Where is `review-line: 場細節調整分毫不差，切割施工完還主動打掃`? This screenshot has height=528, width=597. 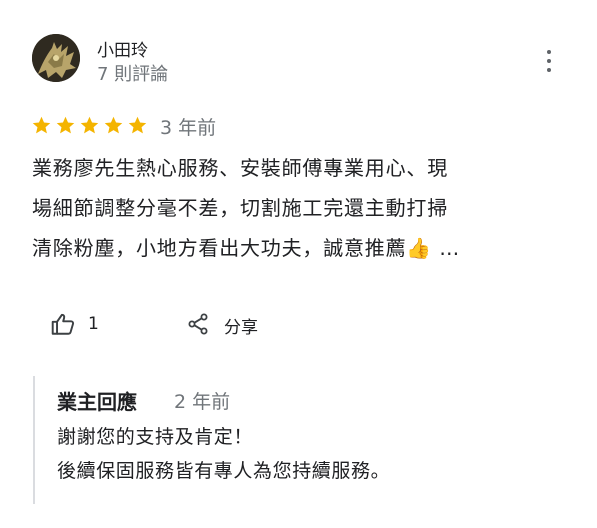 review-line: 場細節調整分毫不差，切割施工完還主動打掃 is located at coordinates (240, 208).